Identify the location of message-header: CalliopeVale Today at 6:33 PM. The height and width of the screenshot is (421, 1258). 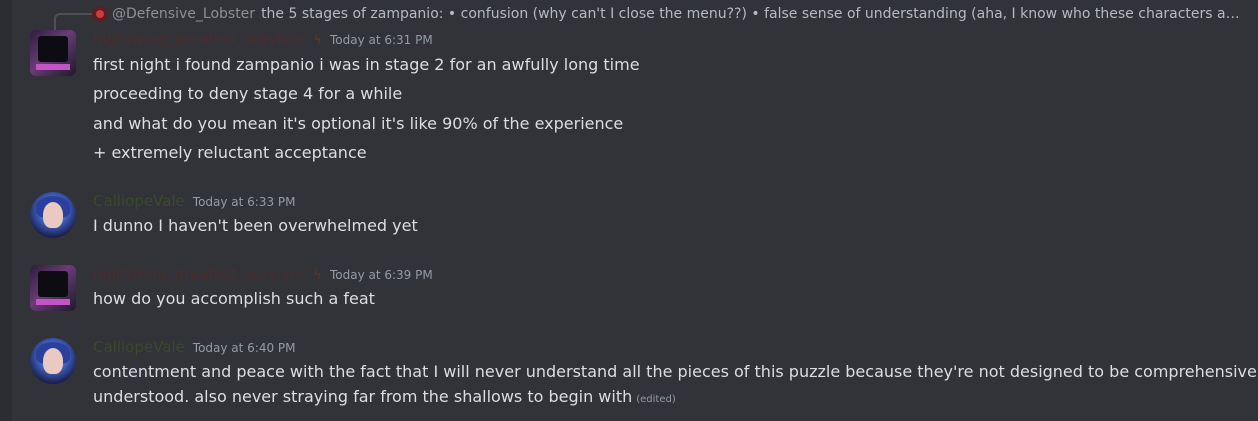
(194, 203).